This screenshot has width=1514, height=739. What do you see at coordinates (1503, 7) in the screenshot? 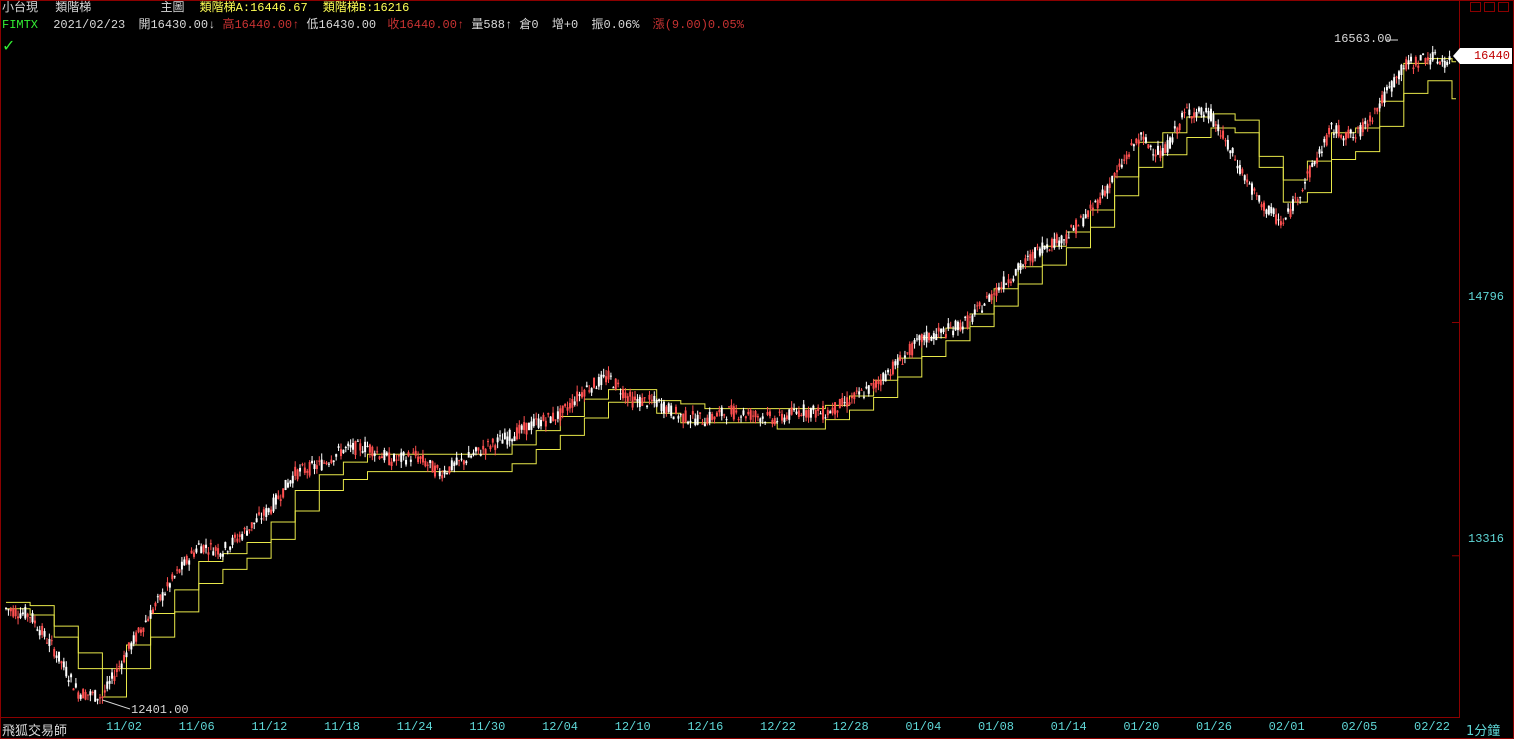
I see `close-button` at bounding box center [1503, 7].